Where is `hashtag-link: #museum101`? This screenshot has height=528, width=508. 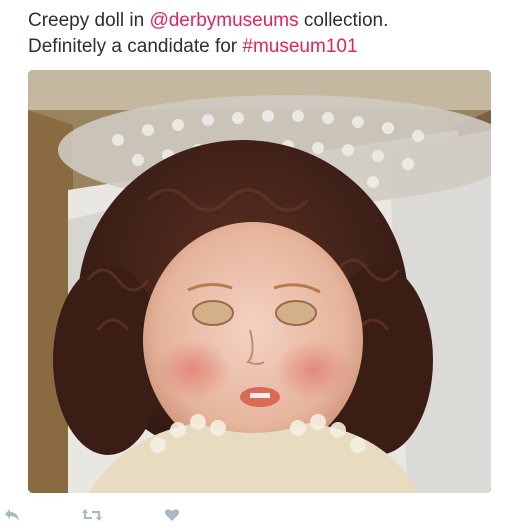 hashtag-link: #museum101 is located at coordinates (299, 46).